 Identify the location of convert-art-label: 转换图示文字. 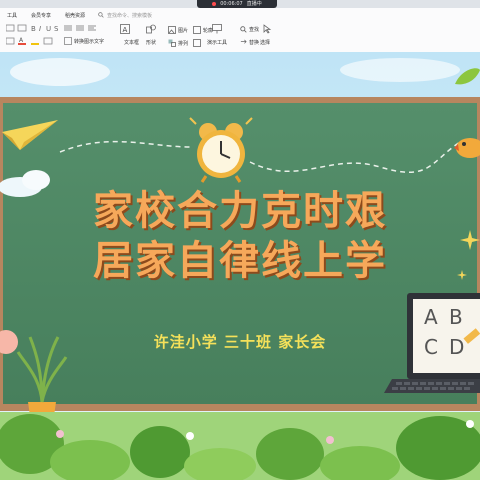
(89, 41).